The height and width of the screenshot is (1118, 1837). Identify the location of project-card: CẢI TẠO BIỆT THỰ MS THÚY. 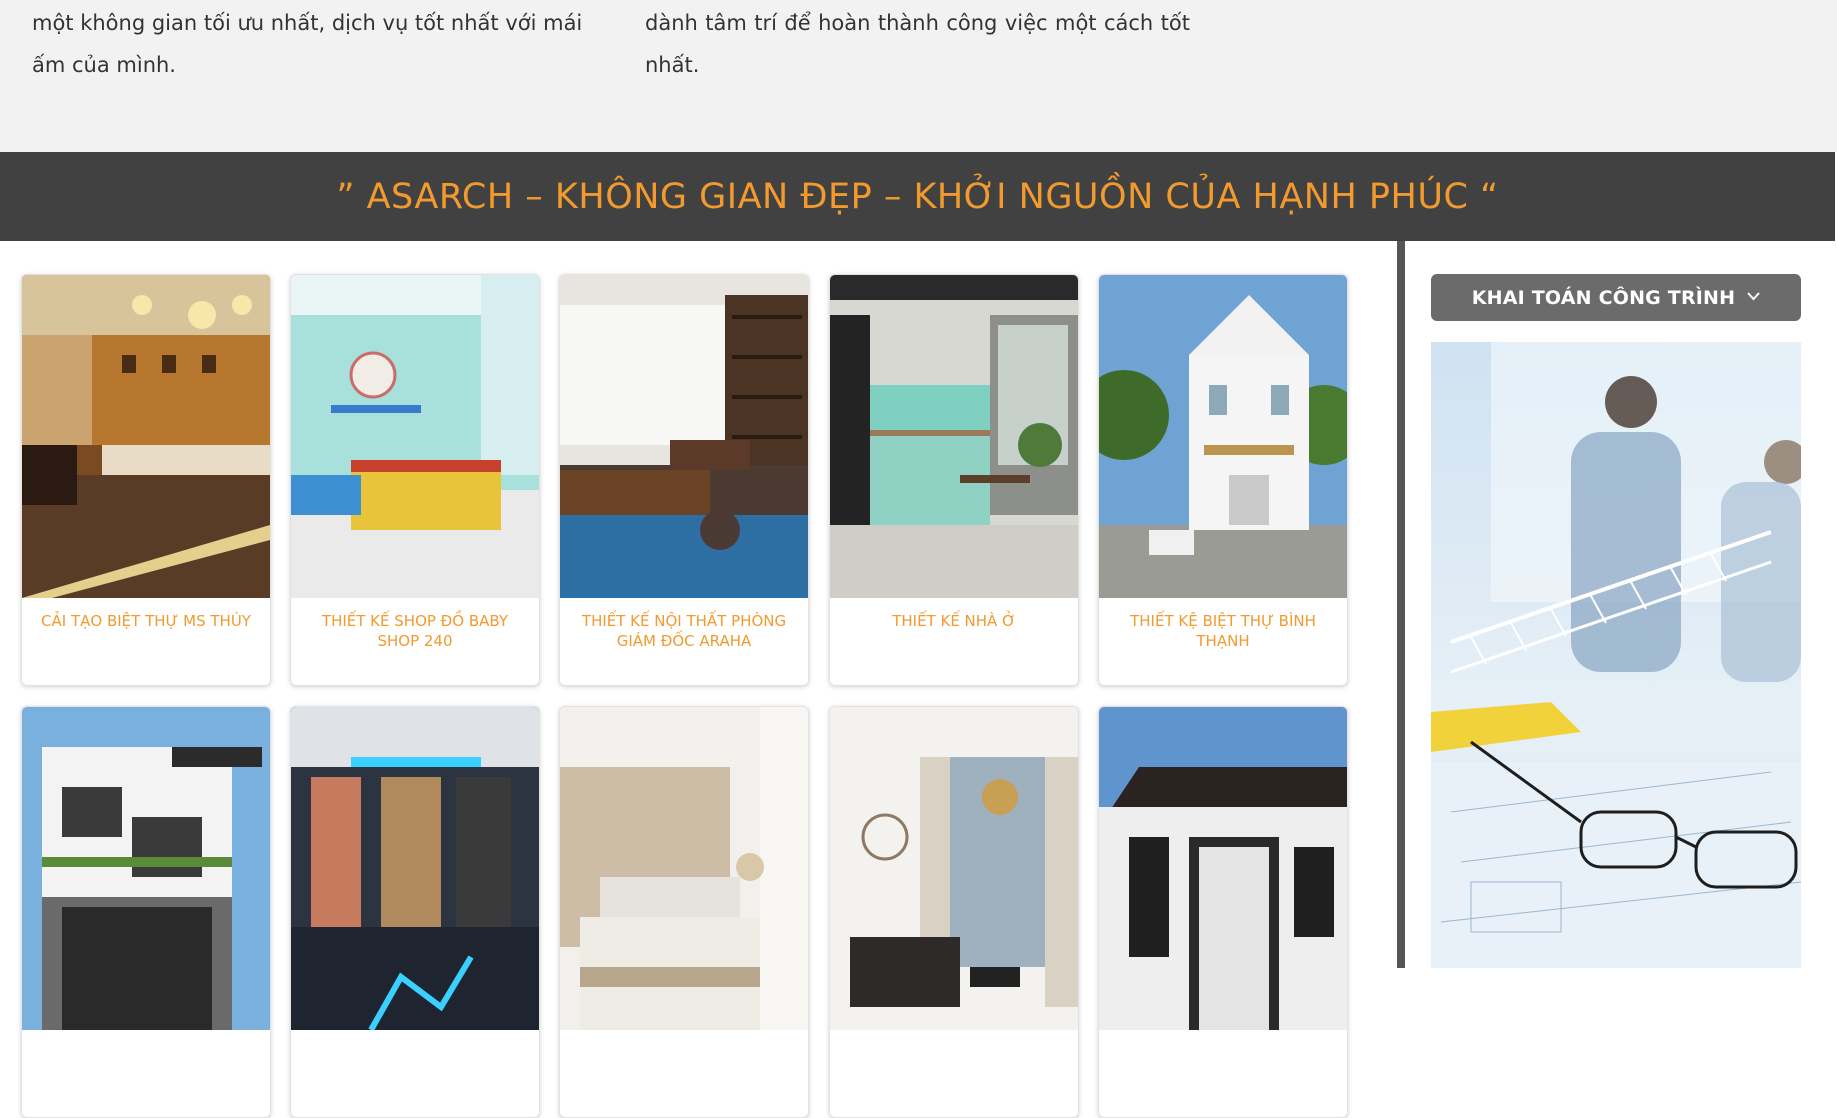
(146, 480).